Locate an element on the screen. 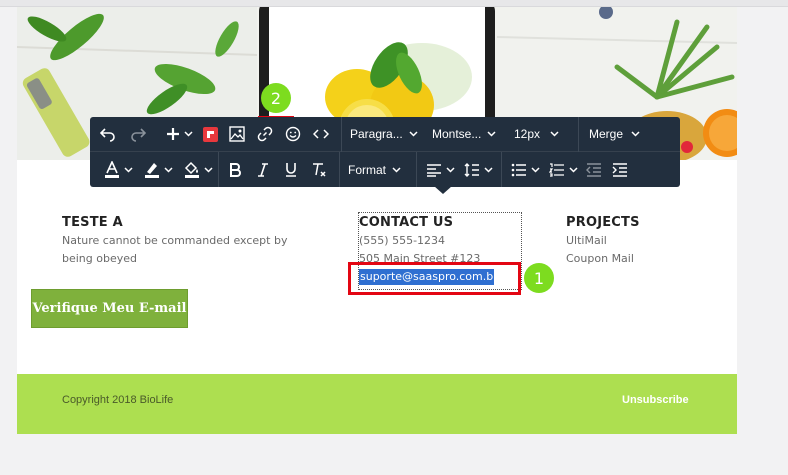 The height and width of the screenshot is (475, 788). background-color-button is located at coordinates (198, 170).